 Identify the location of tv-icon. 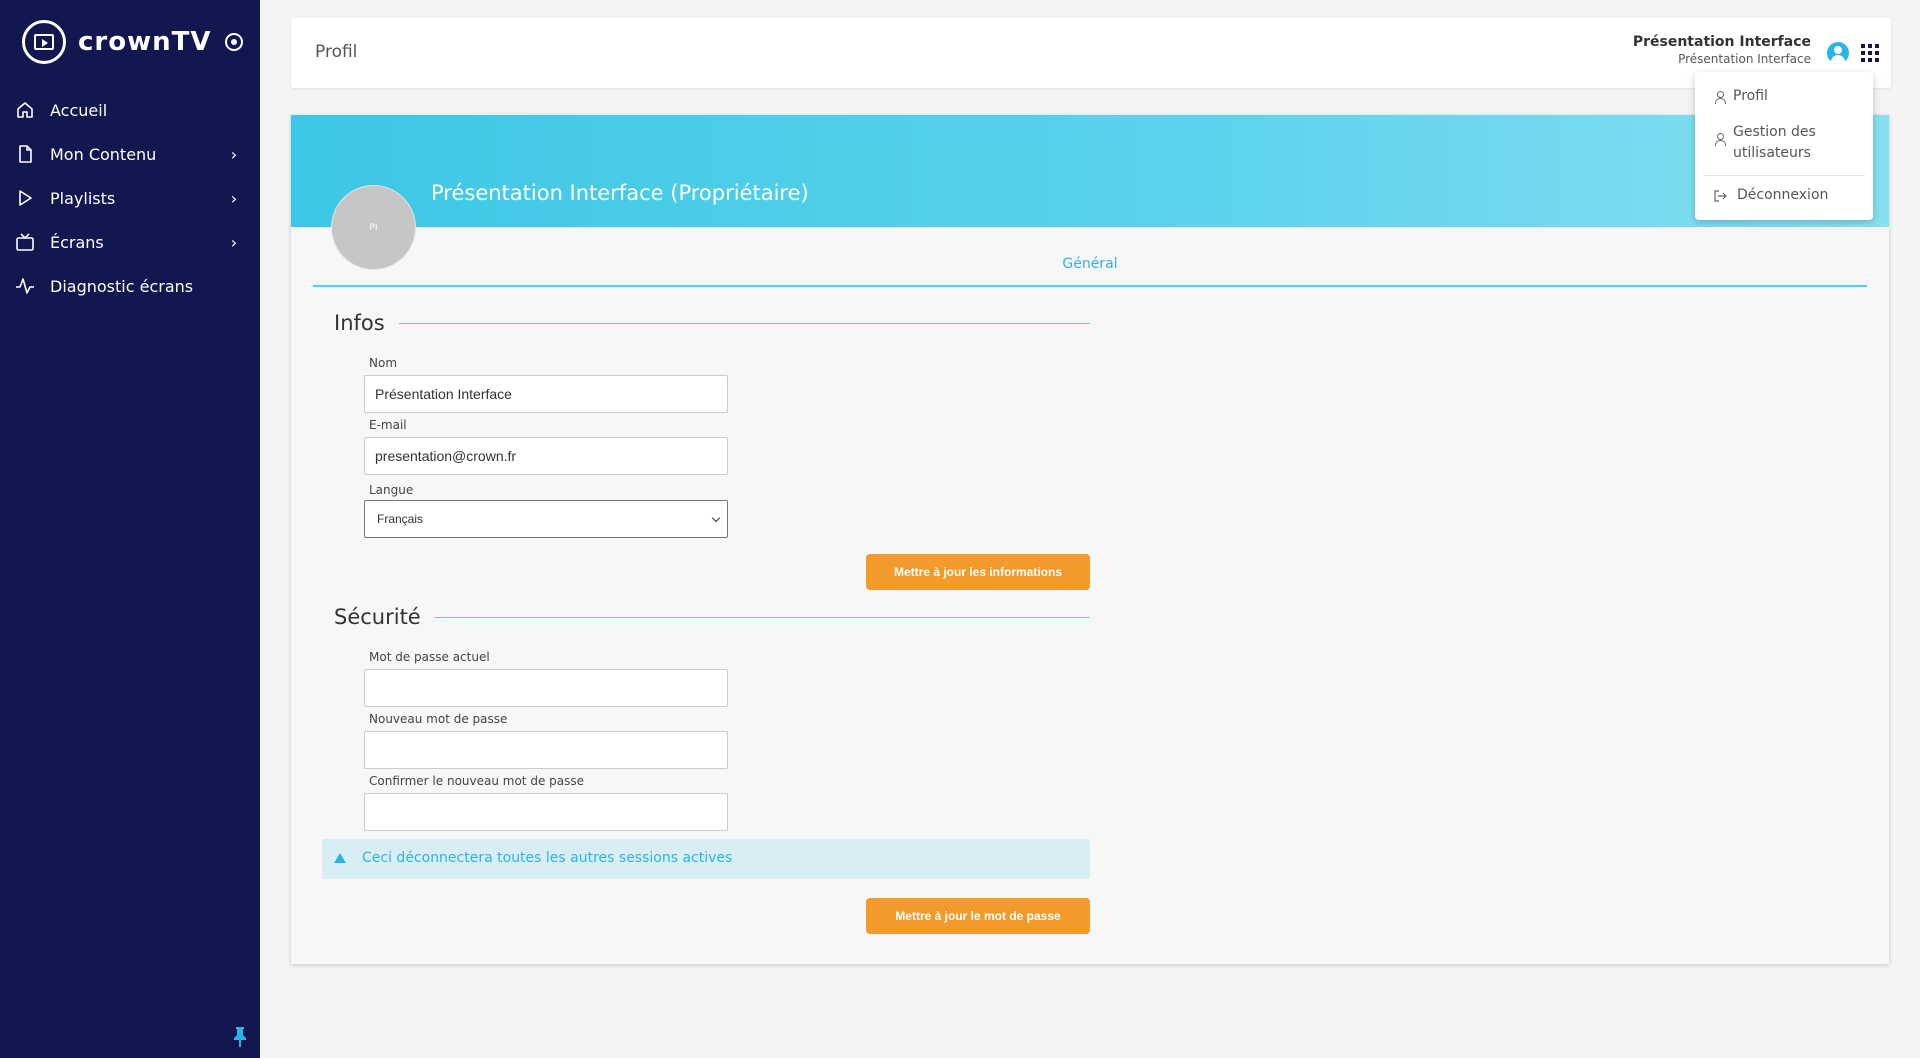
(25, 242).